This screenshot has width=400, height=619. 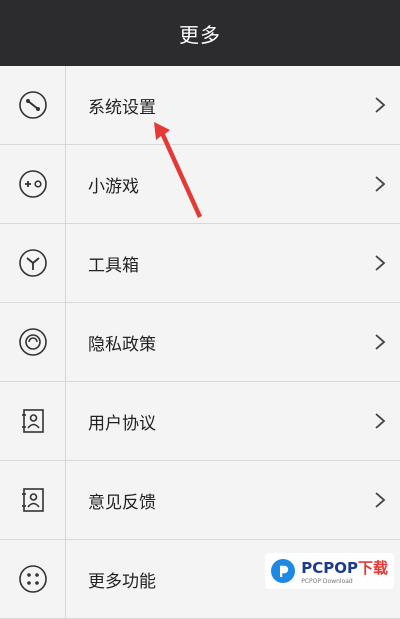 I want to click on menu-item-label: 意见反馈, so click(x=122, y=502).